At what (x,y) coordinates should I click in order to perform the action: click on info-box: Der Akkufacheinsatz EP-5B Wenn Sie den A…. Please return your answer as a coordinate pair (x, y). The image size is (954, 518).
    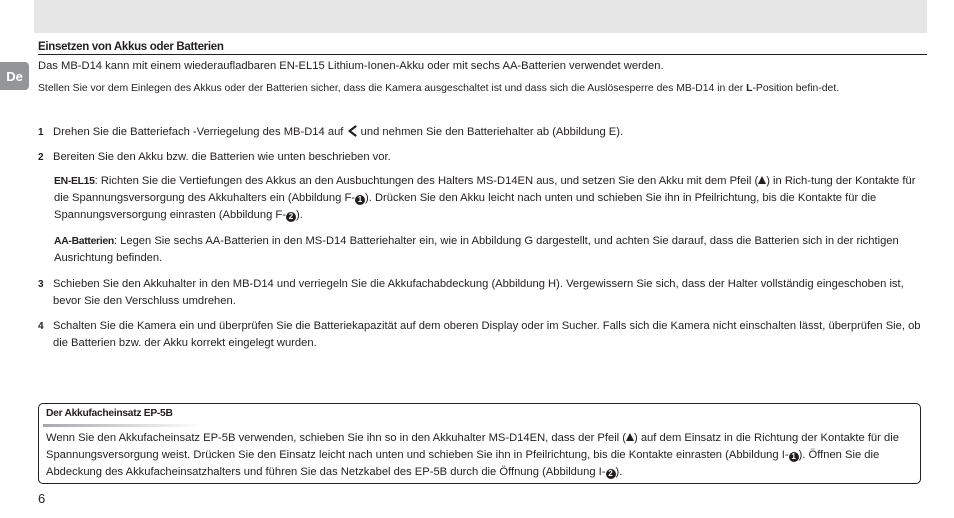
    Looking at the image, I should click on (479, 443).